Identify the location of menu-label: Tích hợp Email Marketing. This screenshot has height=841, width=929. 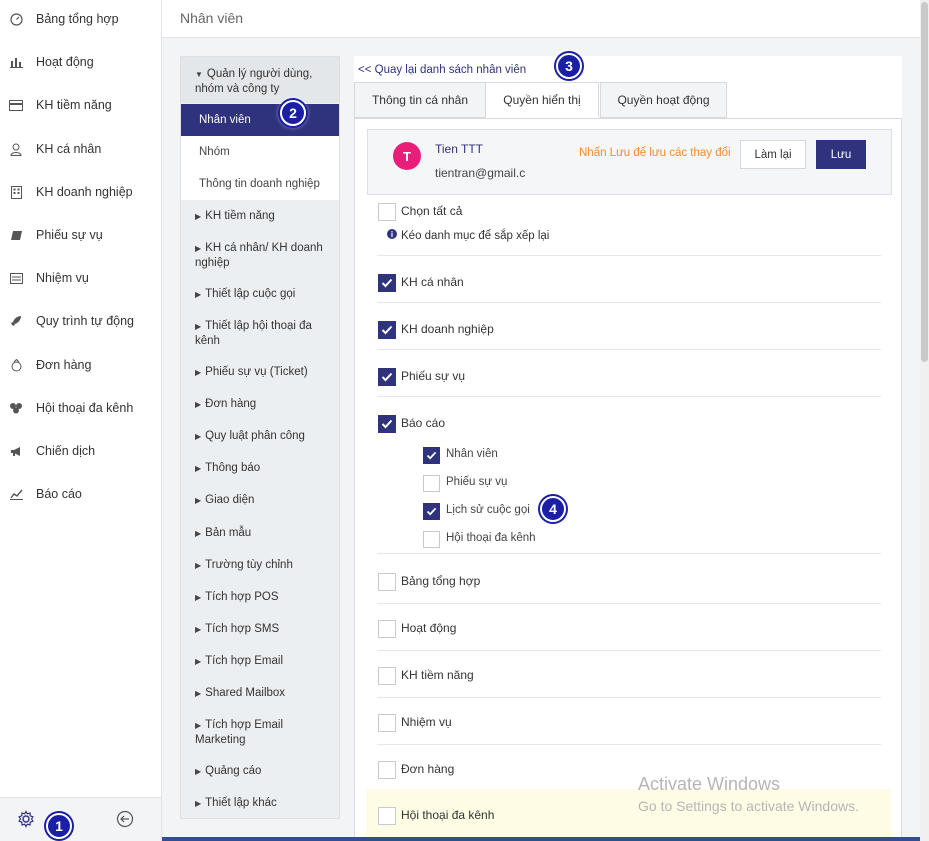
(239, 732).